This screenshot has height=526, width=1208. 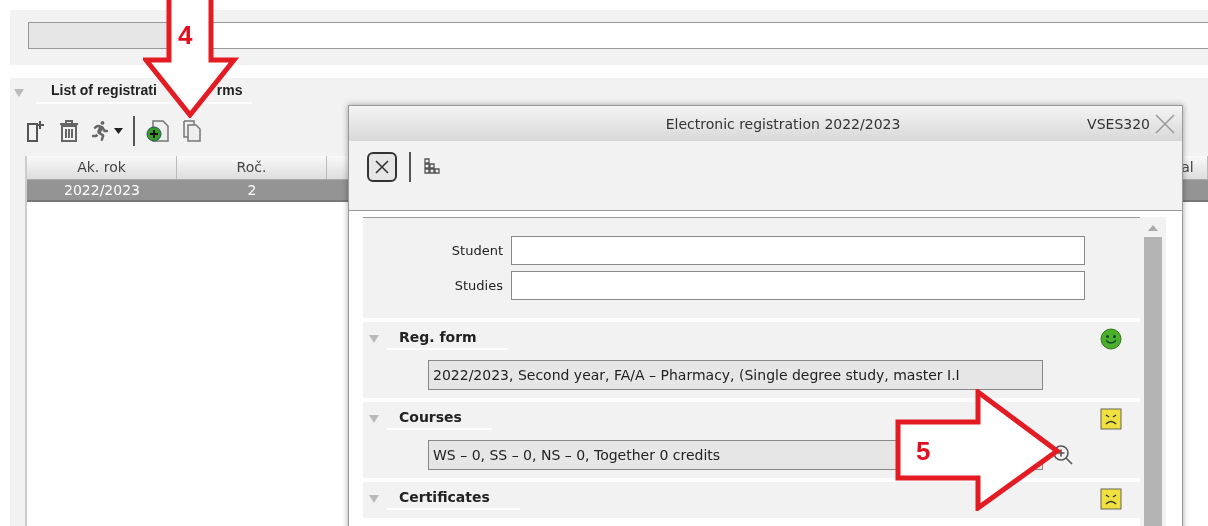 I want to click on column-header: Roč., so click(x=252, y=167).